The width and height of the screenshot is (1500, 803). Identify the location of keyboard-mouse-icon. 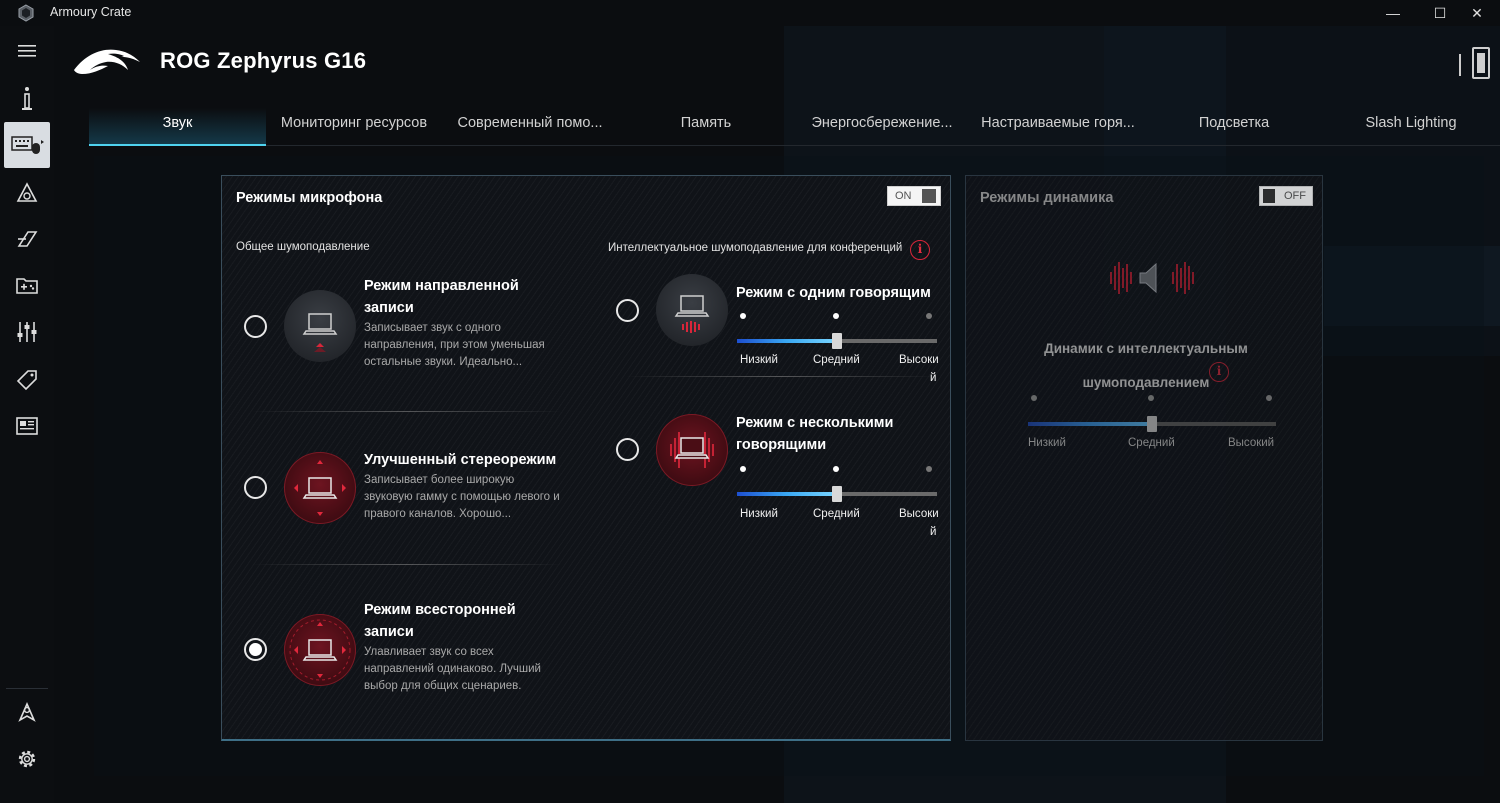
(27, 145).